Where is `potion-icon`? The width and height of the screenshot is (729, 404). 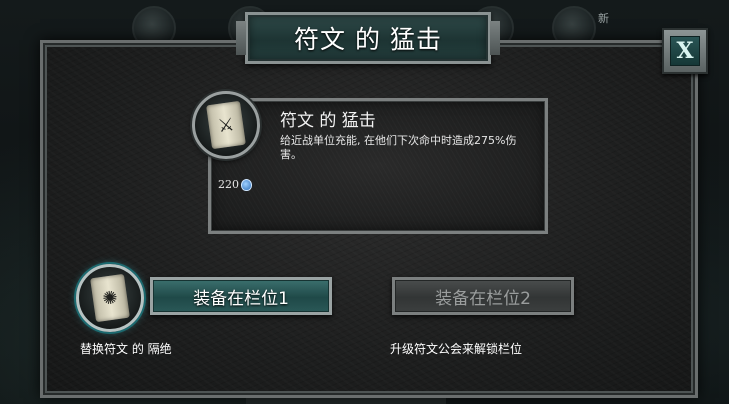
potion-icon is located at coordinates (246, 184).